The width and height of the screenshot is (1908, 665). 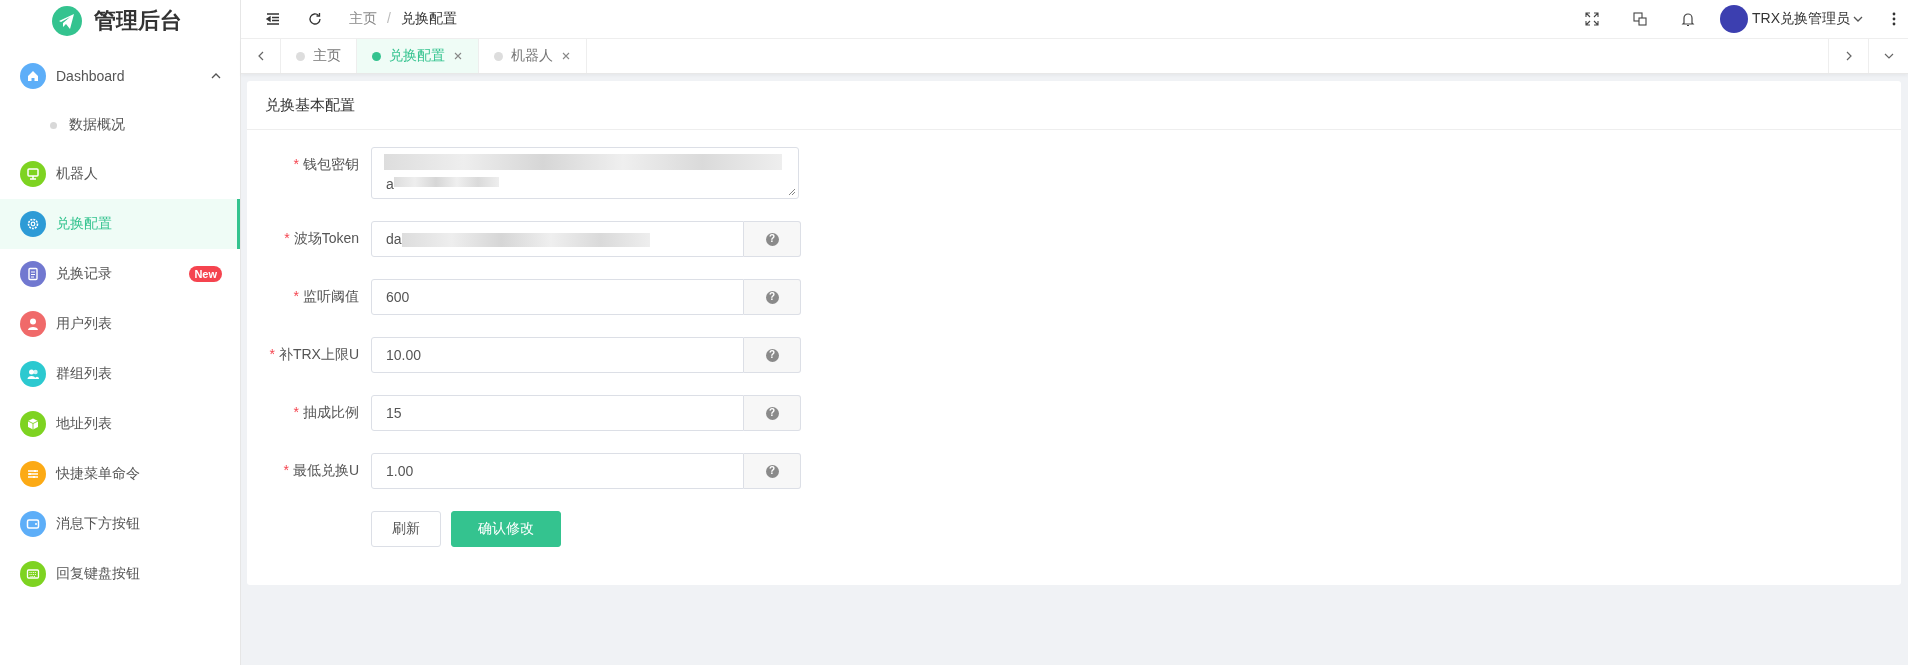 What do you see at coordinates (557, 297) in the screenshot?
I see `input-field: 600` at bounding box center [557, 297].